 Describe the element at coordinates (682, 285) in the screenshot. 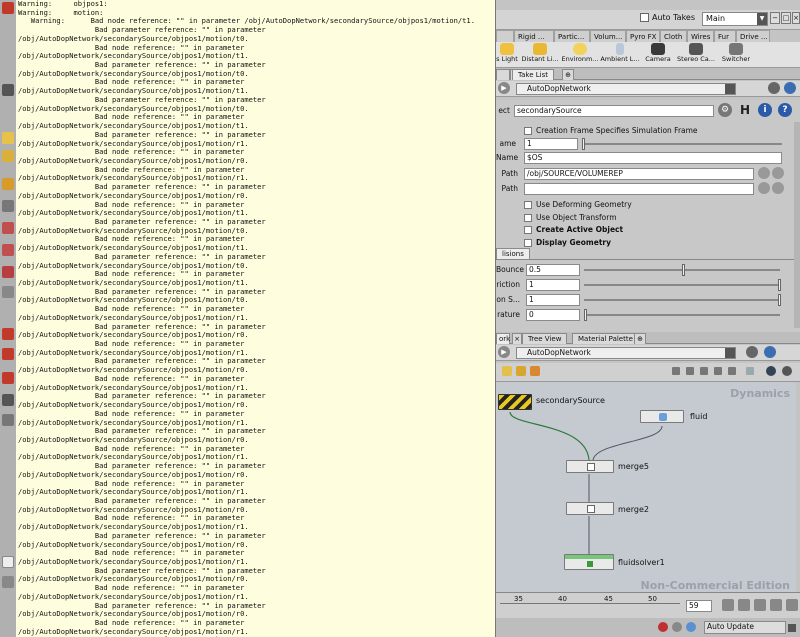

I see `friction-slider-track` at that location.